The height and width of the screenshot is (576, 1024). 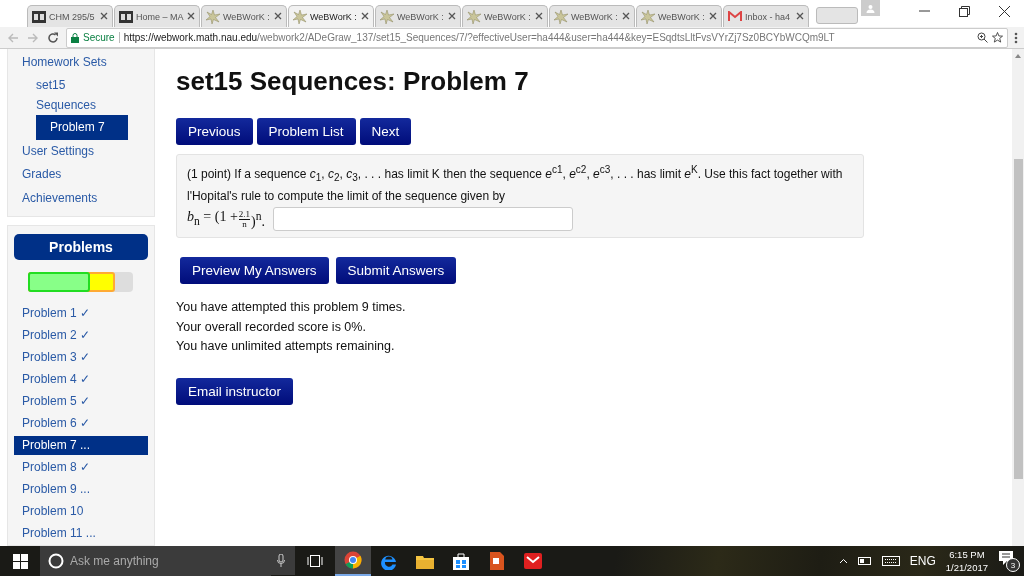 What do you see at coordinates (81, 63) in the screenshot?
I see `sidebar-link: Homework Sets` at bounding box center [81, 63].